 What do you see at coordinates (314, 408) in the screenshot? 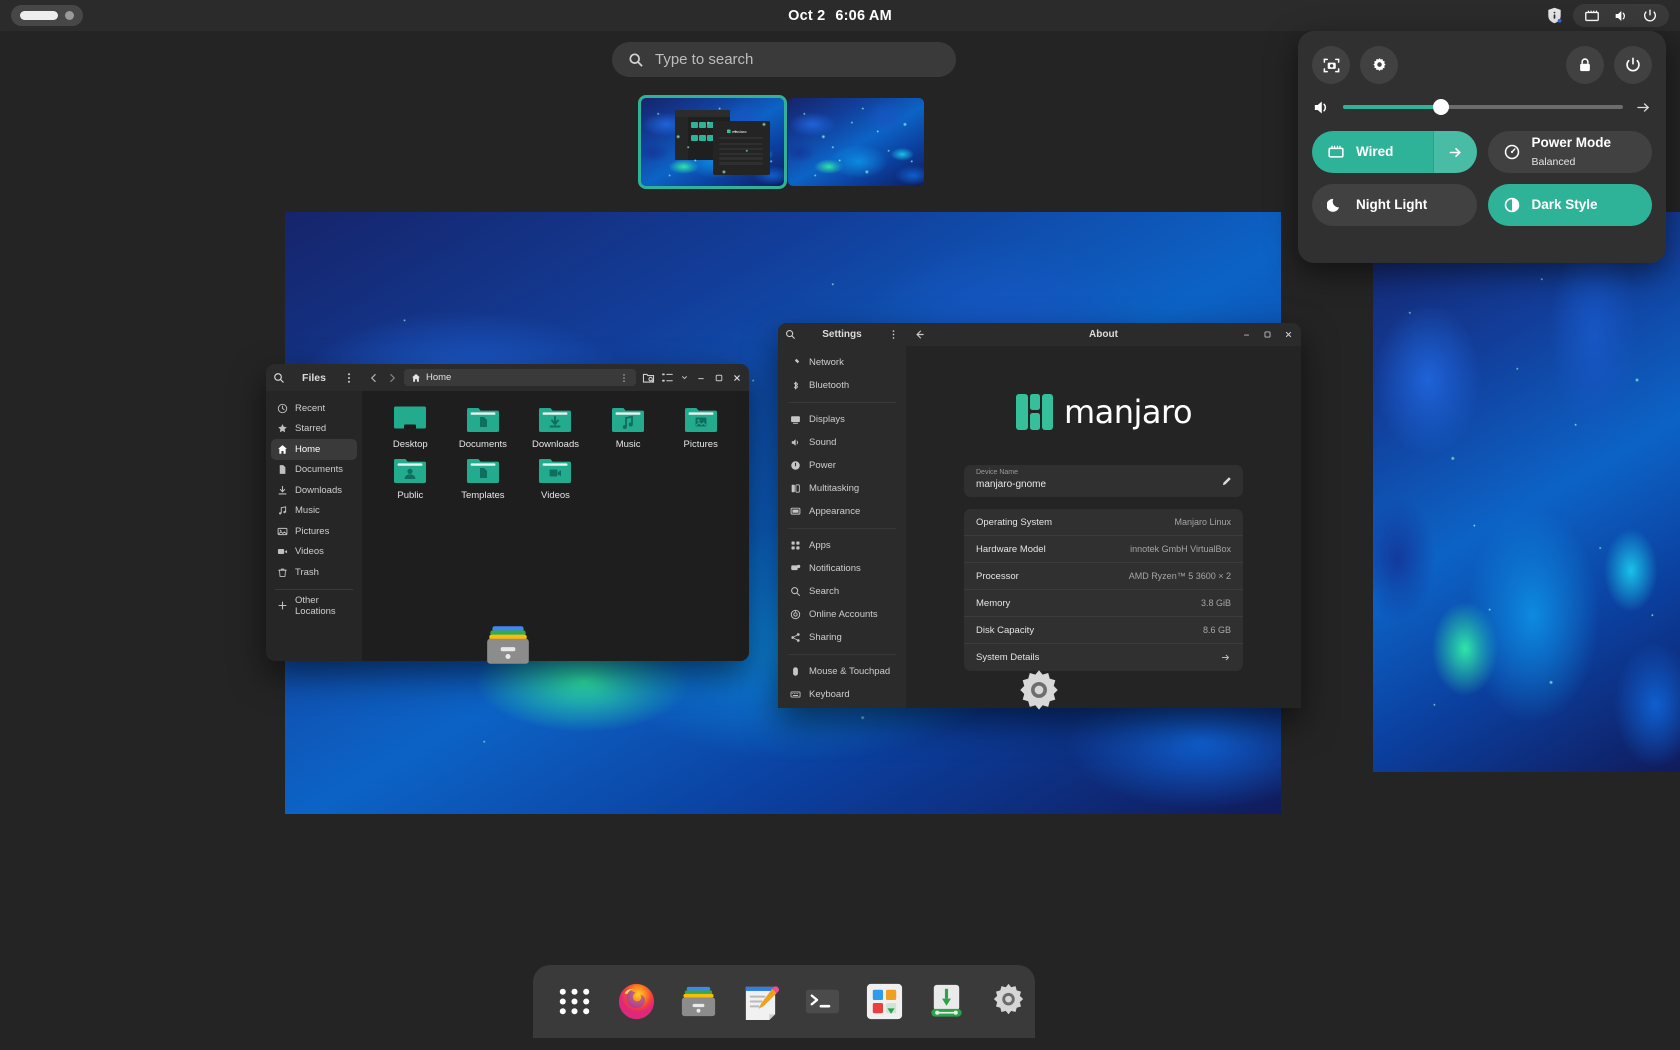
I see `sidebar-item-recent: Recent` at bounding box center [314, 408].